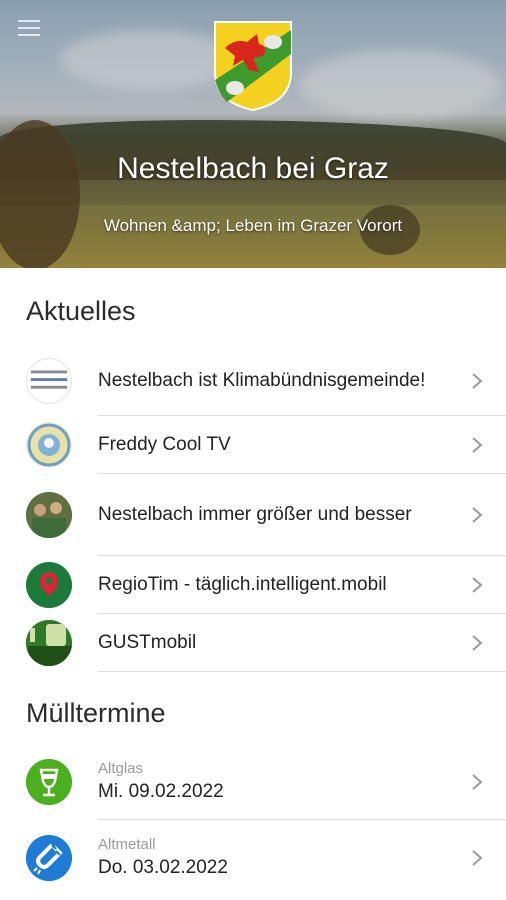 The height and width of the screenshot is (900, 506). Describe the element at coordinates (147, 642) in the screenshot. I see `news-item-label: GUSTmobil` at that location.